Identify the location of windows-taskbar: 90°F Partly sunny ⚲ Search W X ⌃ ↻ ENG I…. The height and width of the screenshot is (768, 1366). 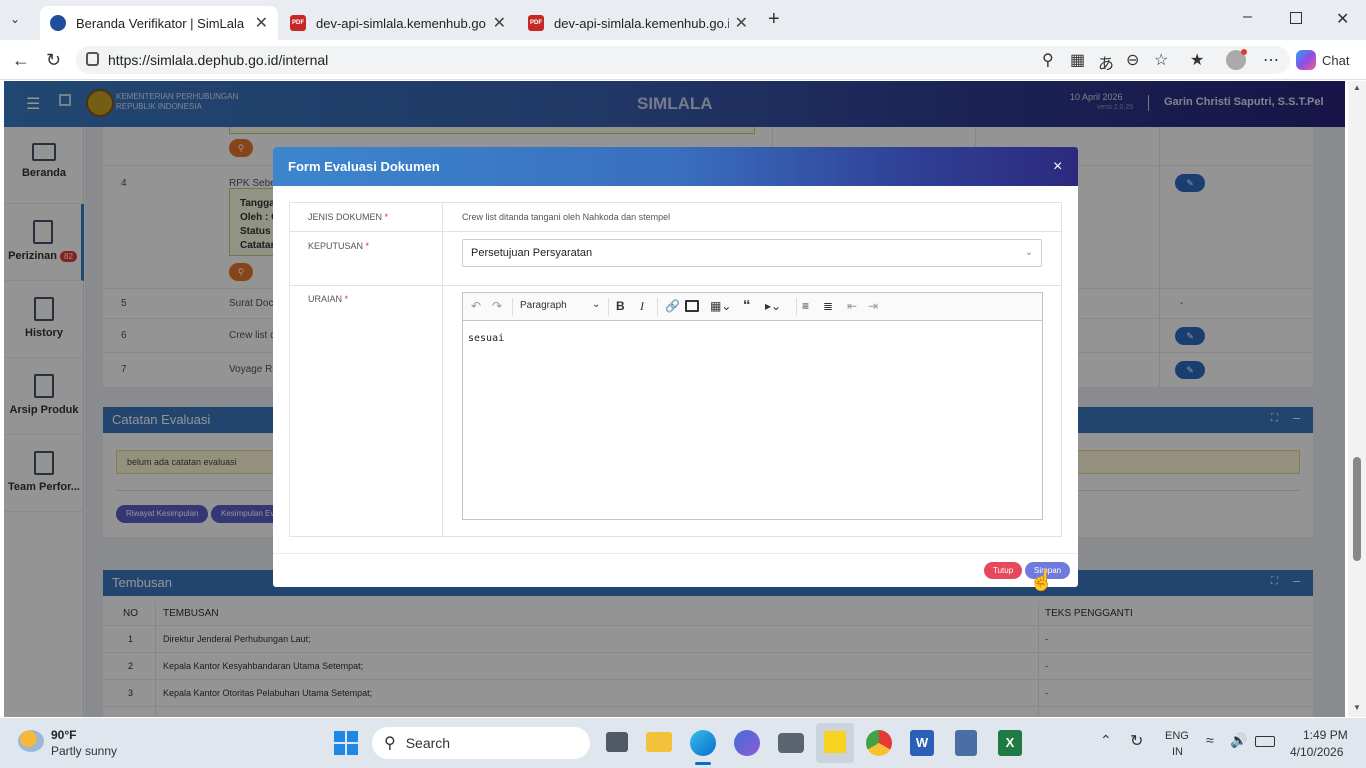
(683, 743).